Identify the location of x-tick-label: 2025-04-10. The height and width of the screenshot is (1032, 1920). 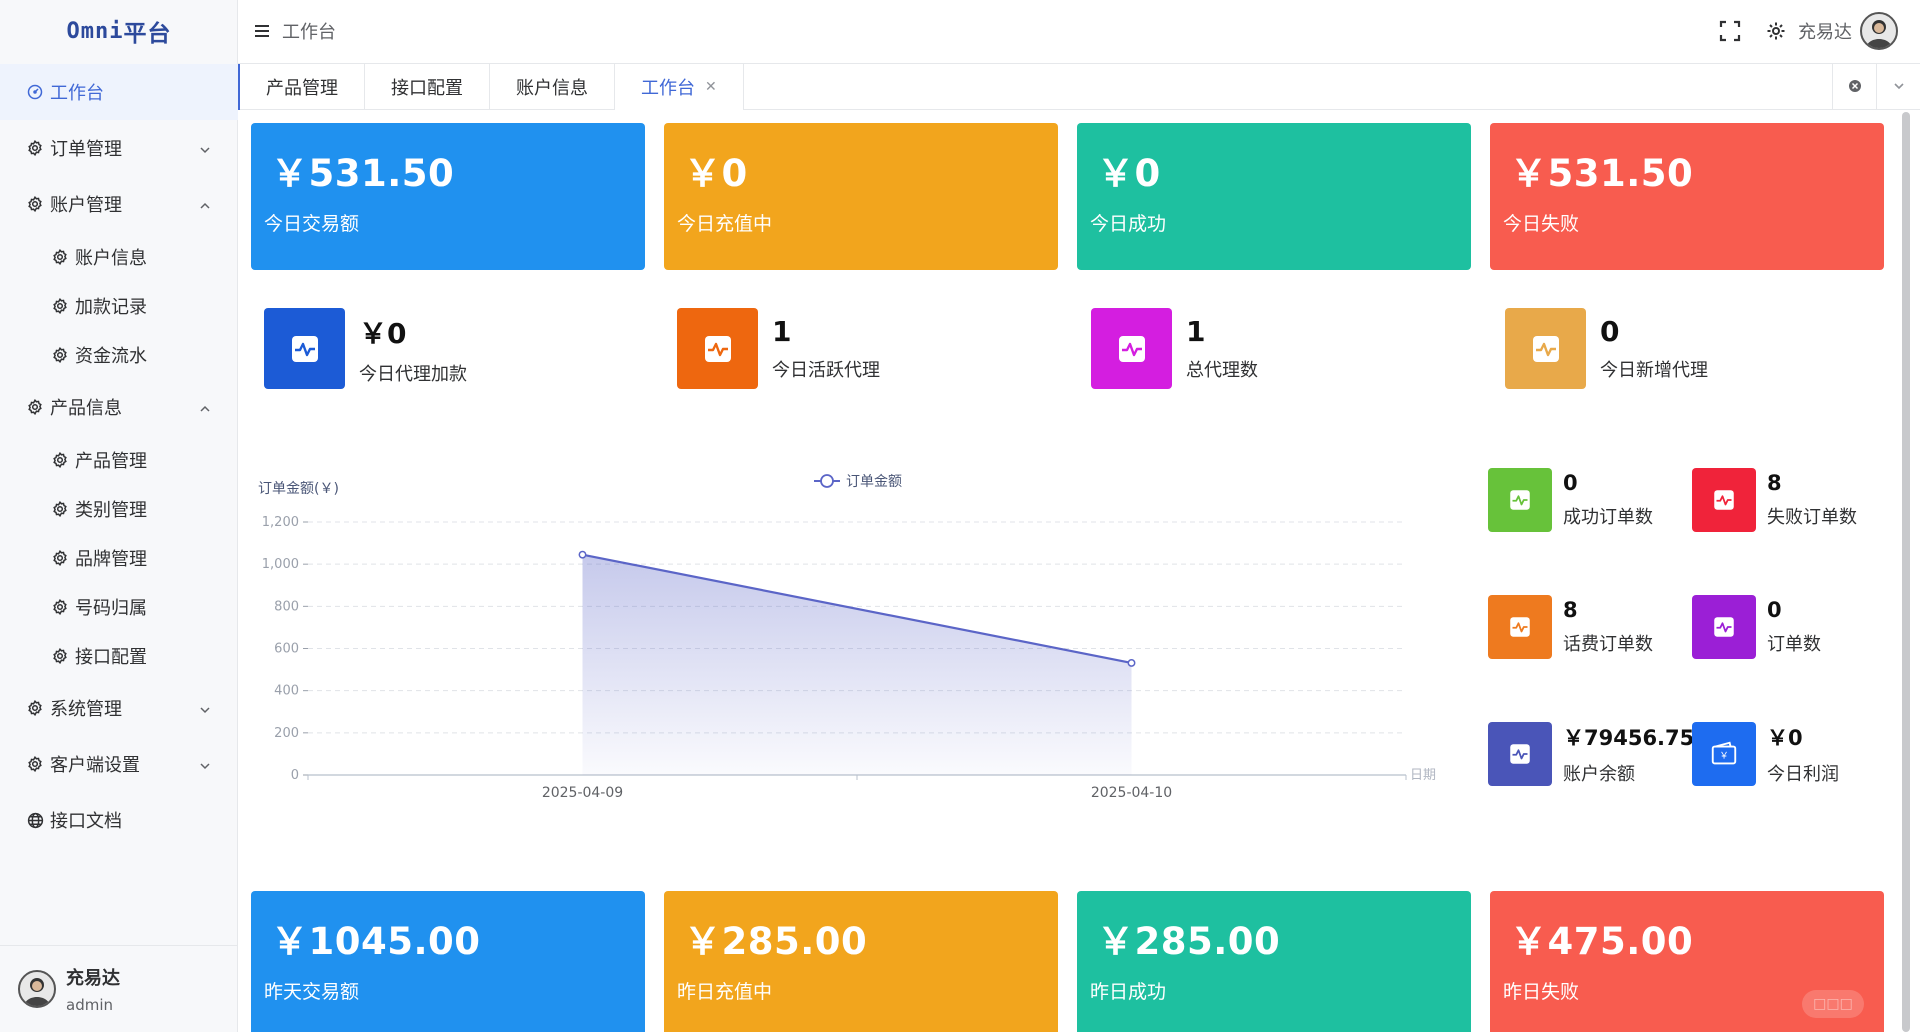
(1131, 793).